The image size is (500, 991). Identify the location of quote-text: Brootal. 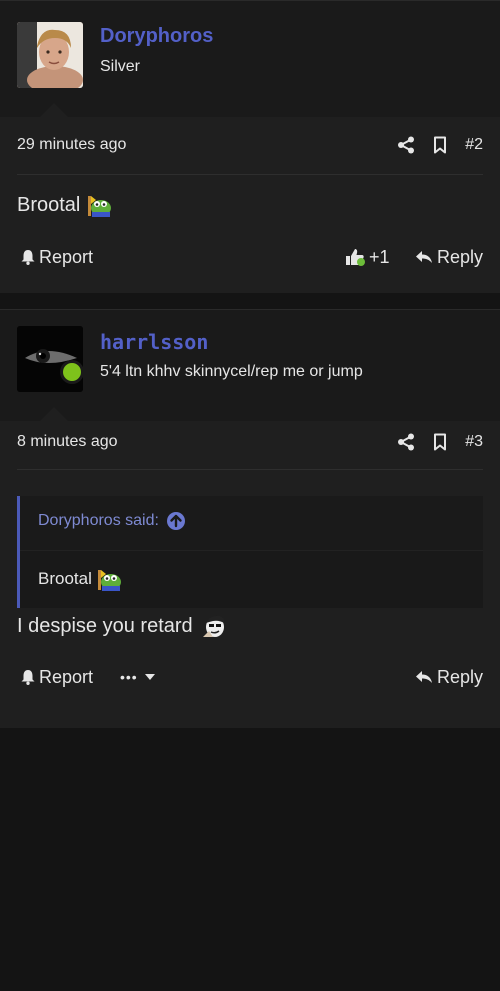
(65, 578).